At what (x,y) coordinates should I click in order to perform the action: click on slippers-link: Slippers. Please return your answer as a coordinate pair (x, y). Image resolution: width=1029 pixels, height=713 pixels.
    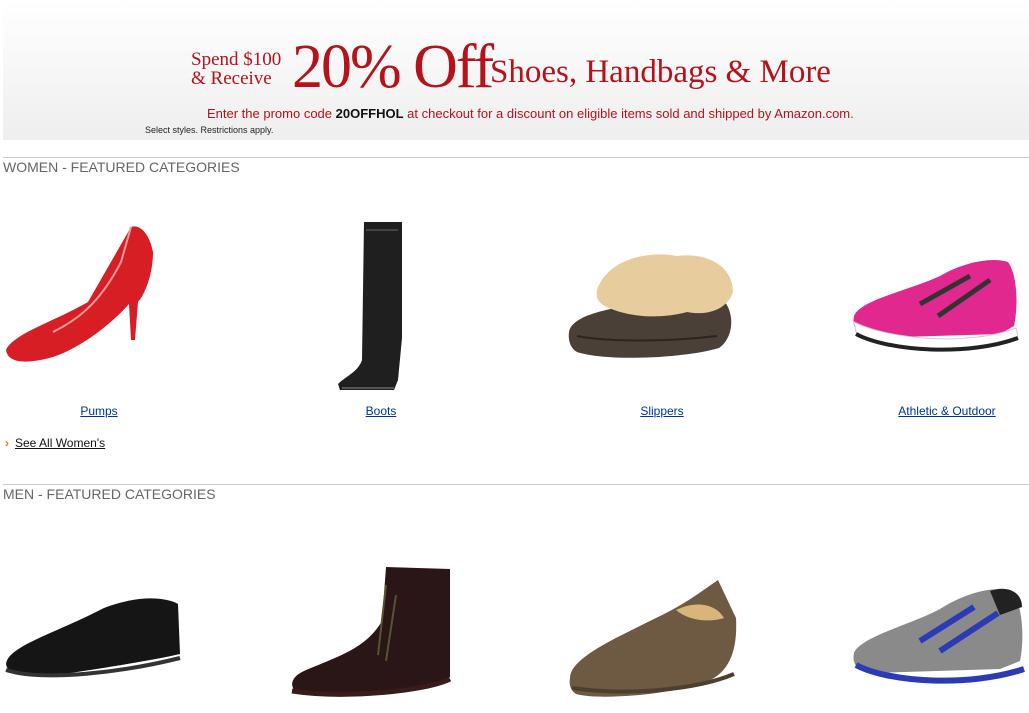
    Looking at the image, I should click on (661, 411).